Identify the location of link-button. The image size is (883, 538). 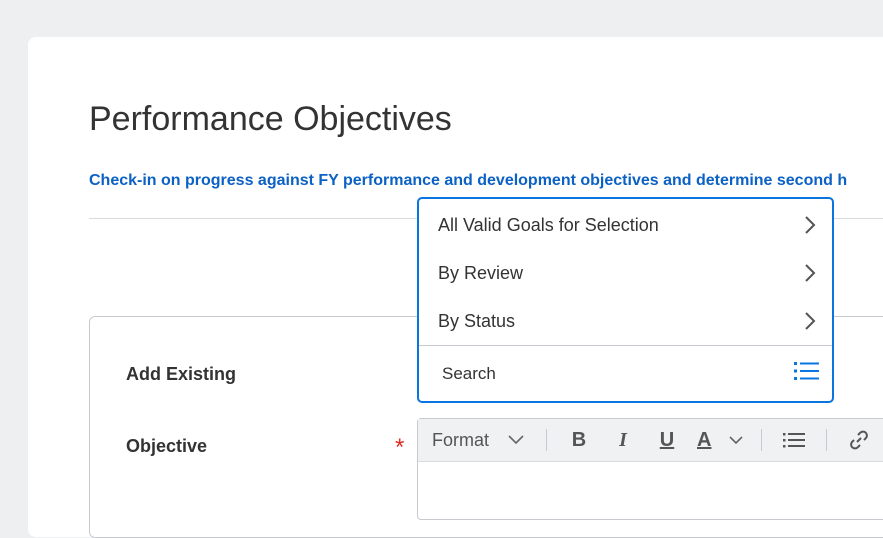
(859, 440).